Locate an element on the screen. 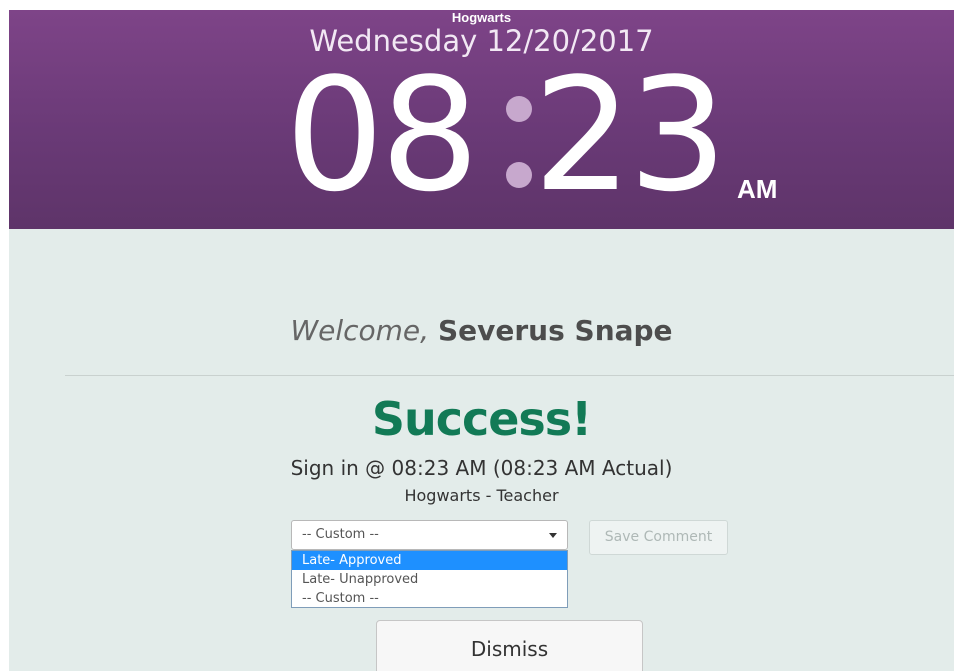  option-custom: -- Custom -- is located at coordinates (429, 598).